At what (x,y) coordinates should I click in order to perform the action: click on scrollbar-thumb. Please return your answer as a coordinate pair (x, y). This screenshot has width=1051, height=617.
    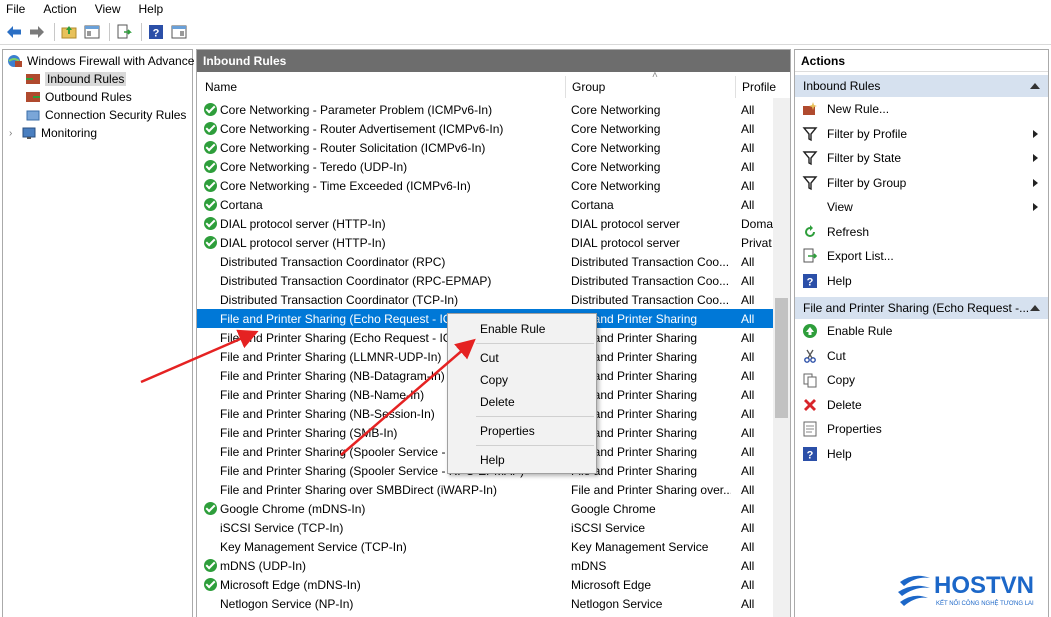
    Looking at the image, I should click on (781, 358).